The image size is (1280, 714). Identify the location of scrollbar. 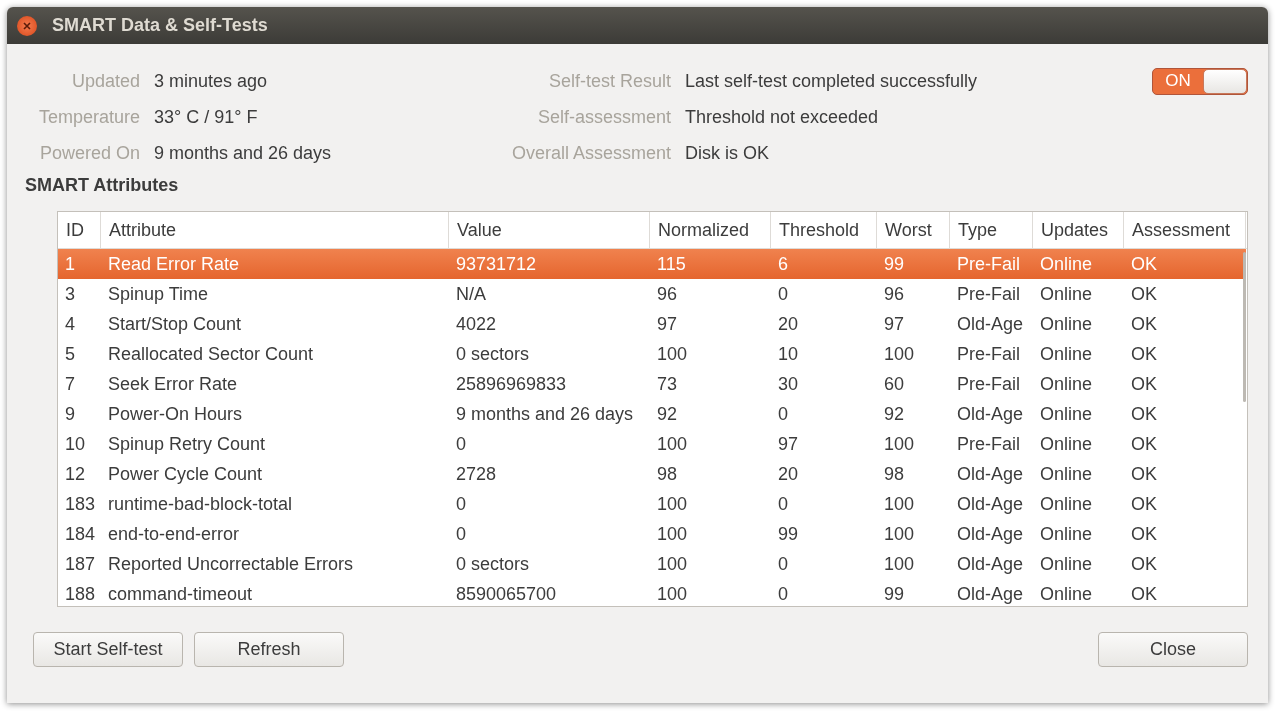
(1244, 327).